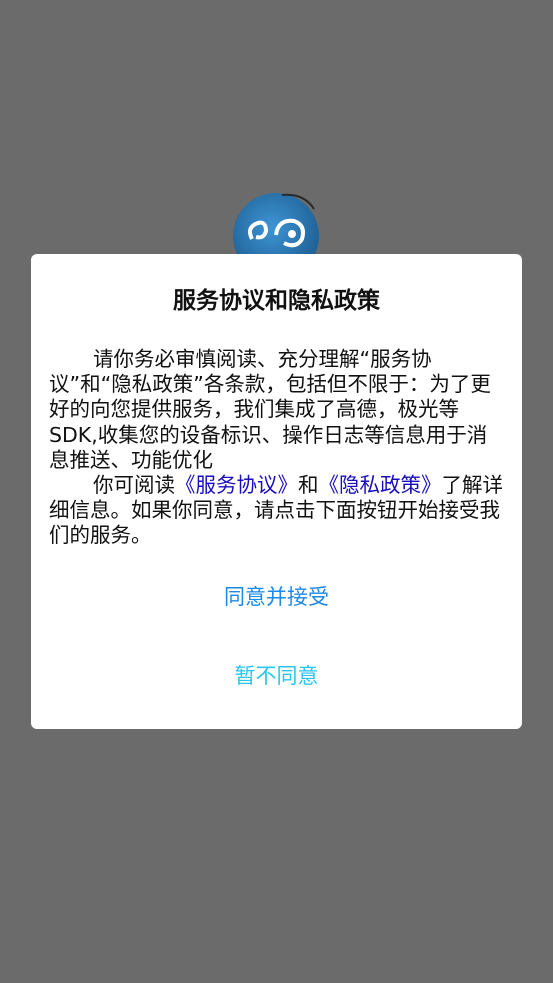 This screenshot has height=983, width=553. I want to click on privacy-policy-link: 《隐私政策》, so click(380, 485).